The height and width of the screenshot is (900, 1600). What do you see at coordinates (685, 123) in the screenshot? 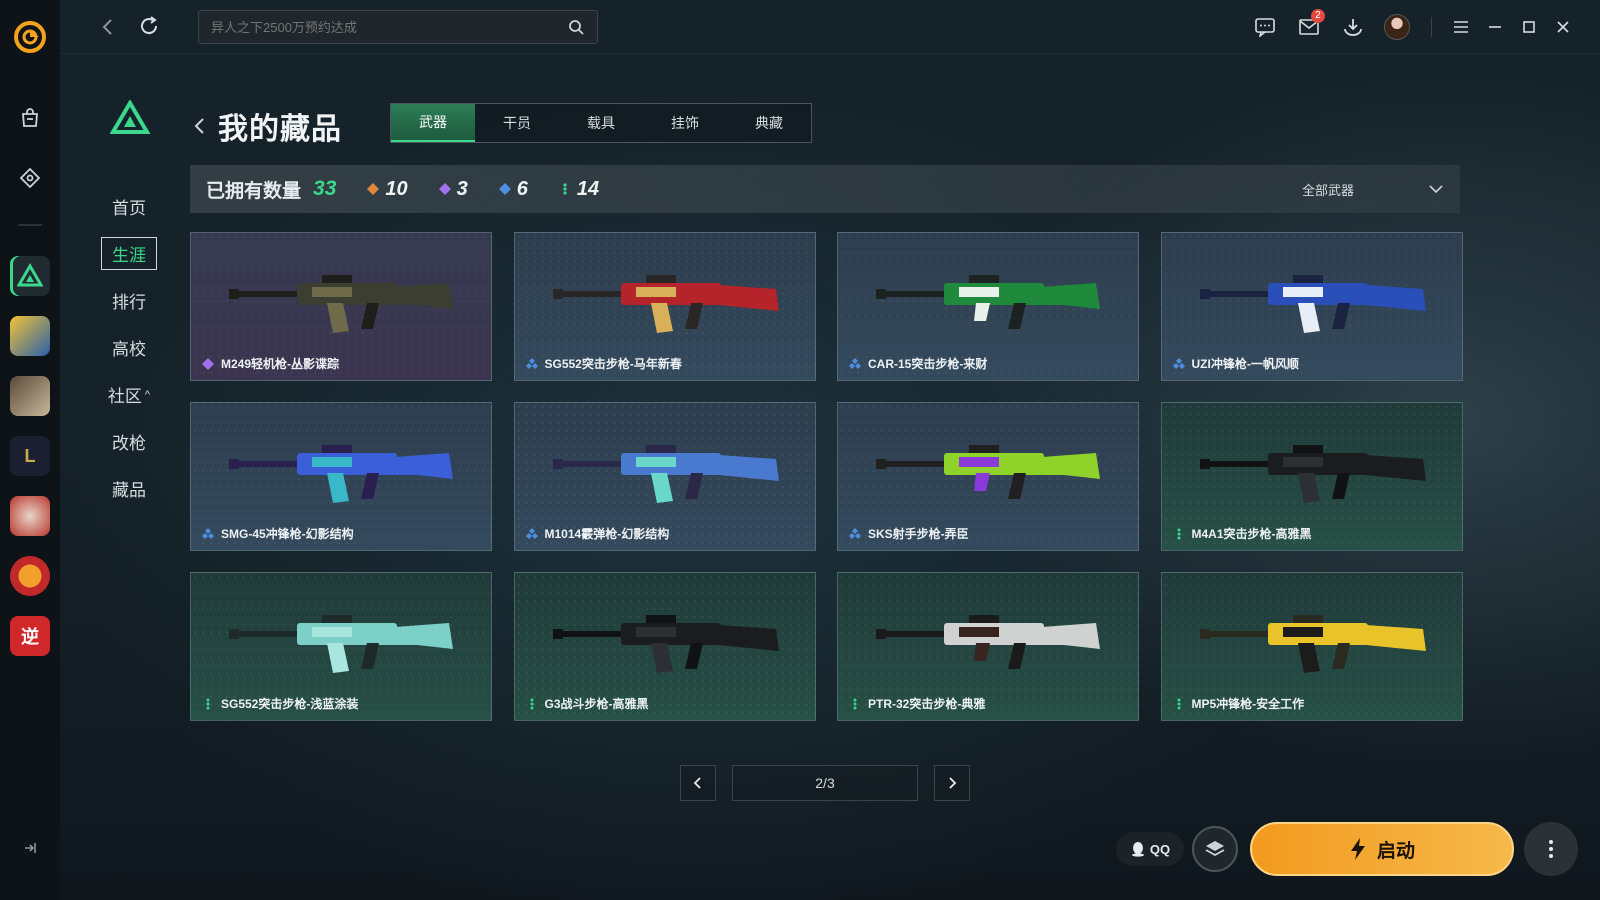
I see `tab: 挂饰` at bounding box center [685, 123].